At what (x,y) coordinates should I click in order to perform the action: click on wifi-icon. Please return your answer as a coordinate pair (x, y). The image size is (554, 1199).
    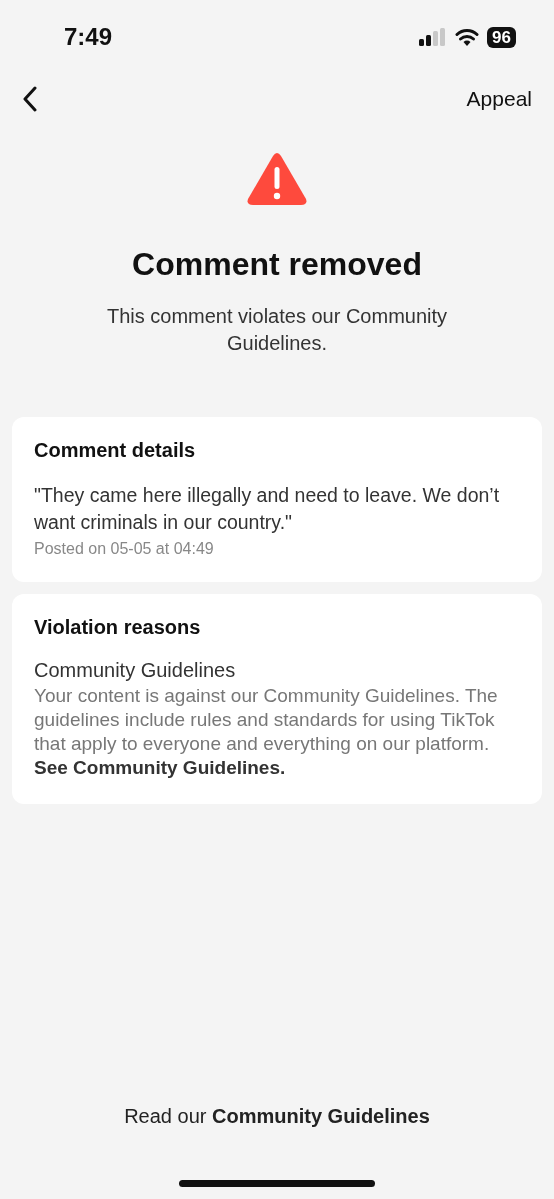
    Looking at the image, I should click on (467, 37).